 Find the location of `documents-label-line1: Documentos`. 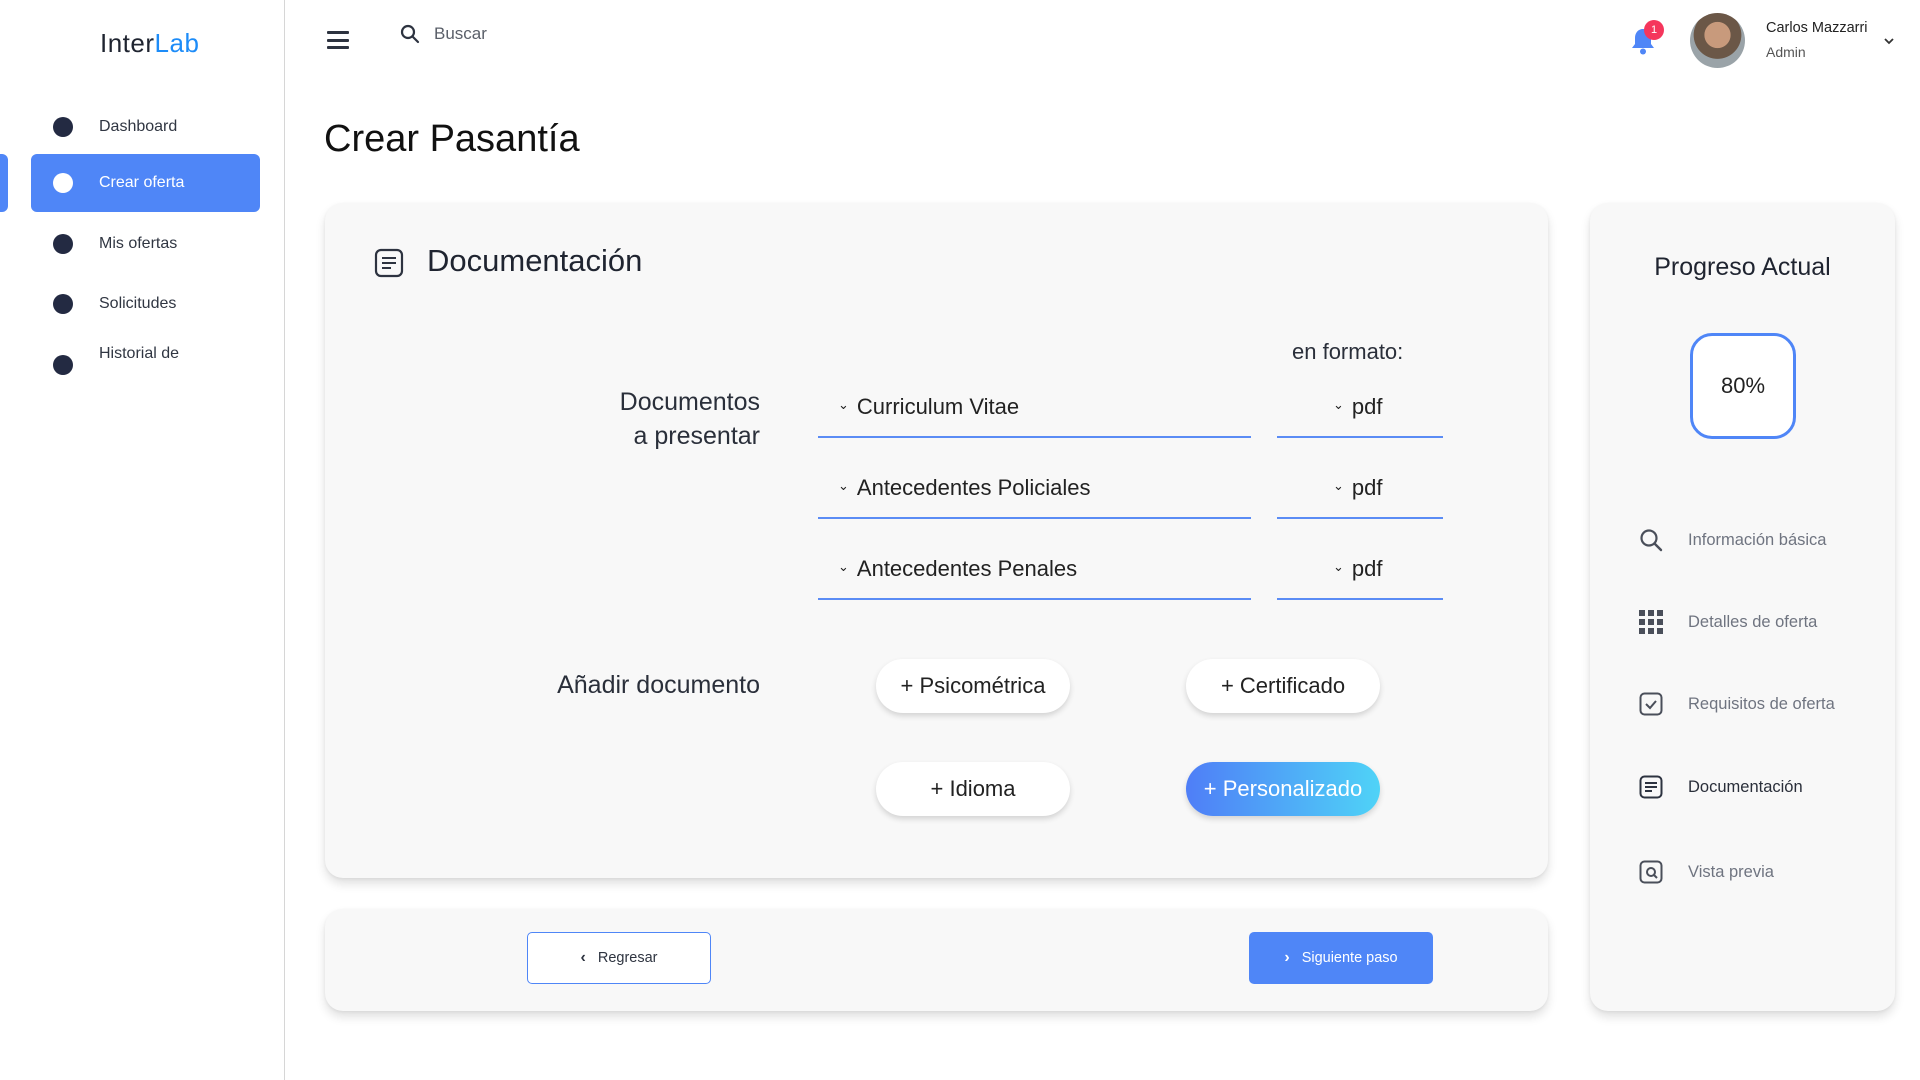

documents-label-line1: Documentos is located at coordinates (689, 402).